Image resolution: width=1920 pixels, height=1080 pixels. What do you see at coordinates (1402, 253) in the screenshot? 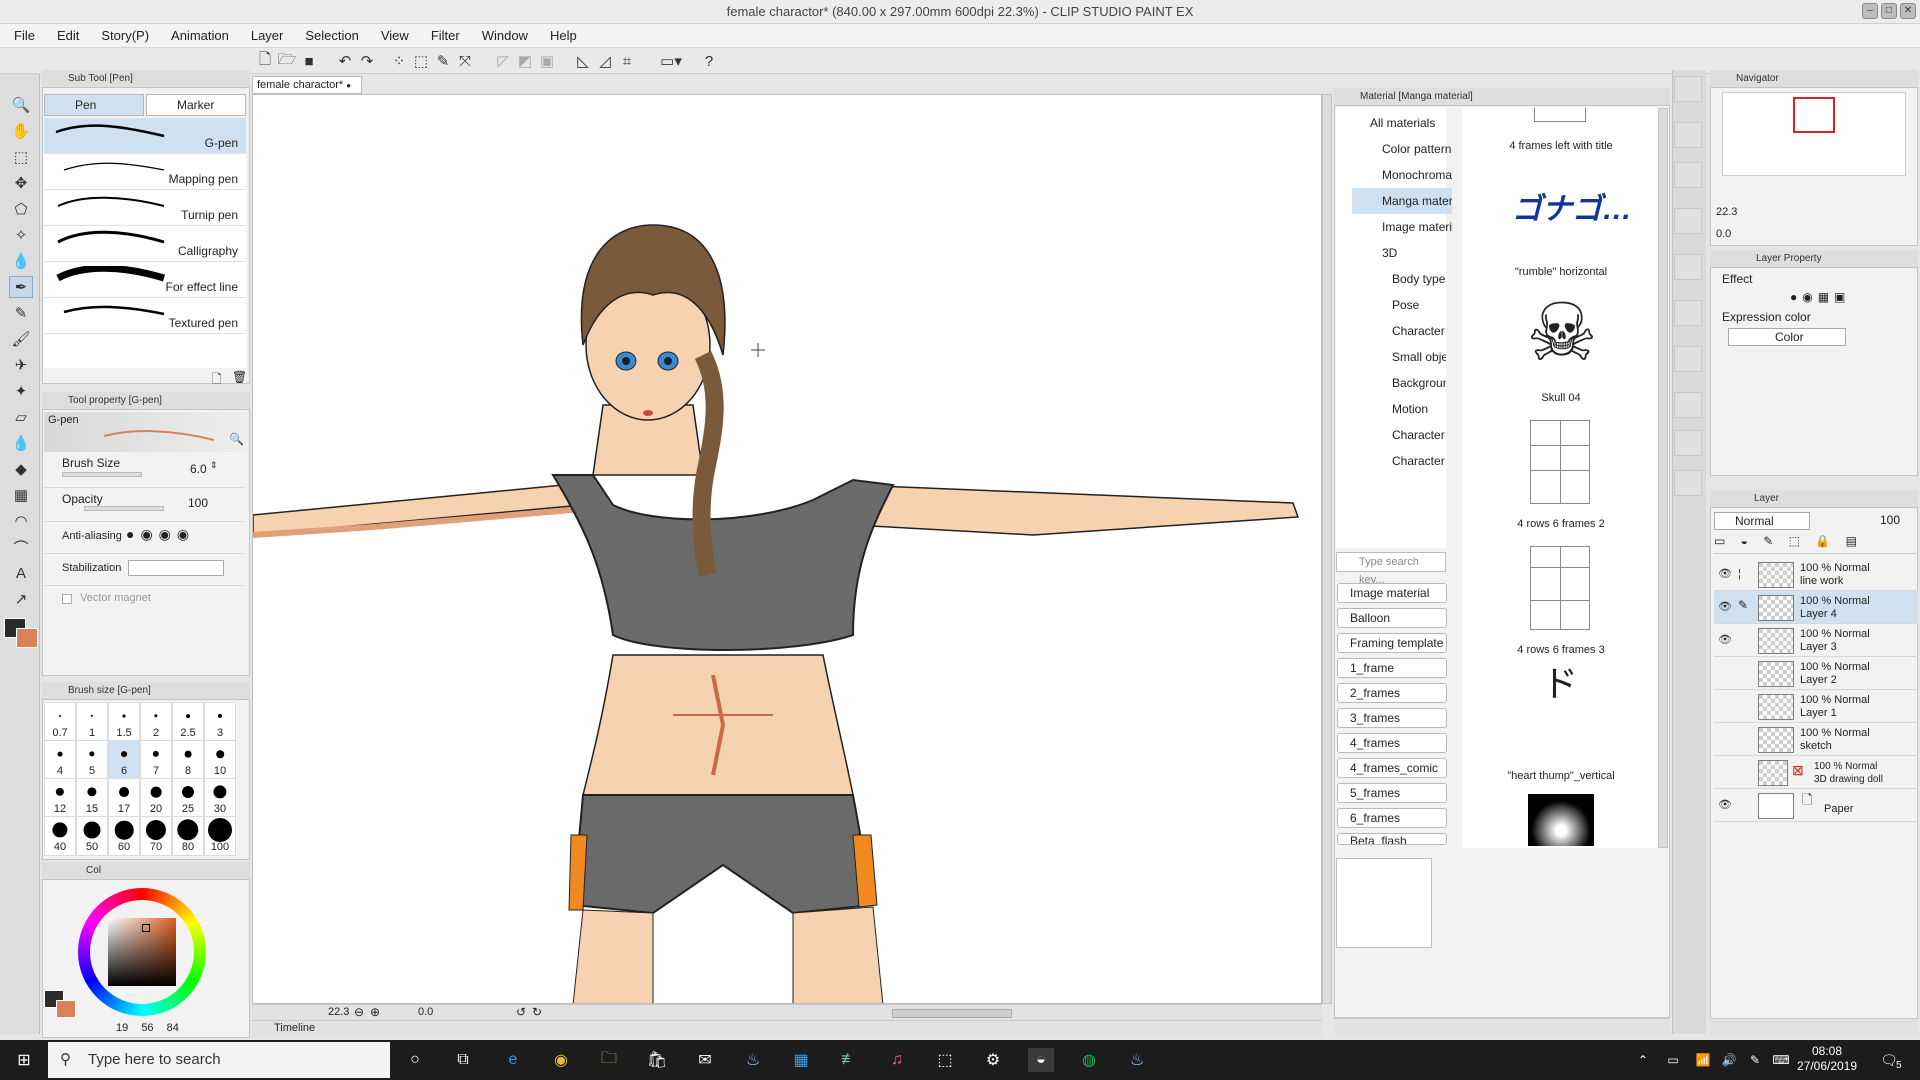
I see `tree-item-3d: 3D` at bounding box center [1402, 253].